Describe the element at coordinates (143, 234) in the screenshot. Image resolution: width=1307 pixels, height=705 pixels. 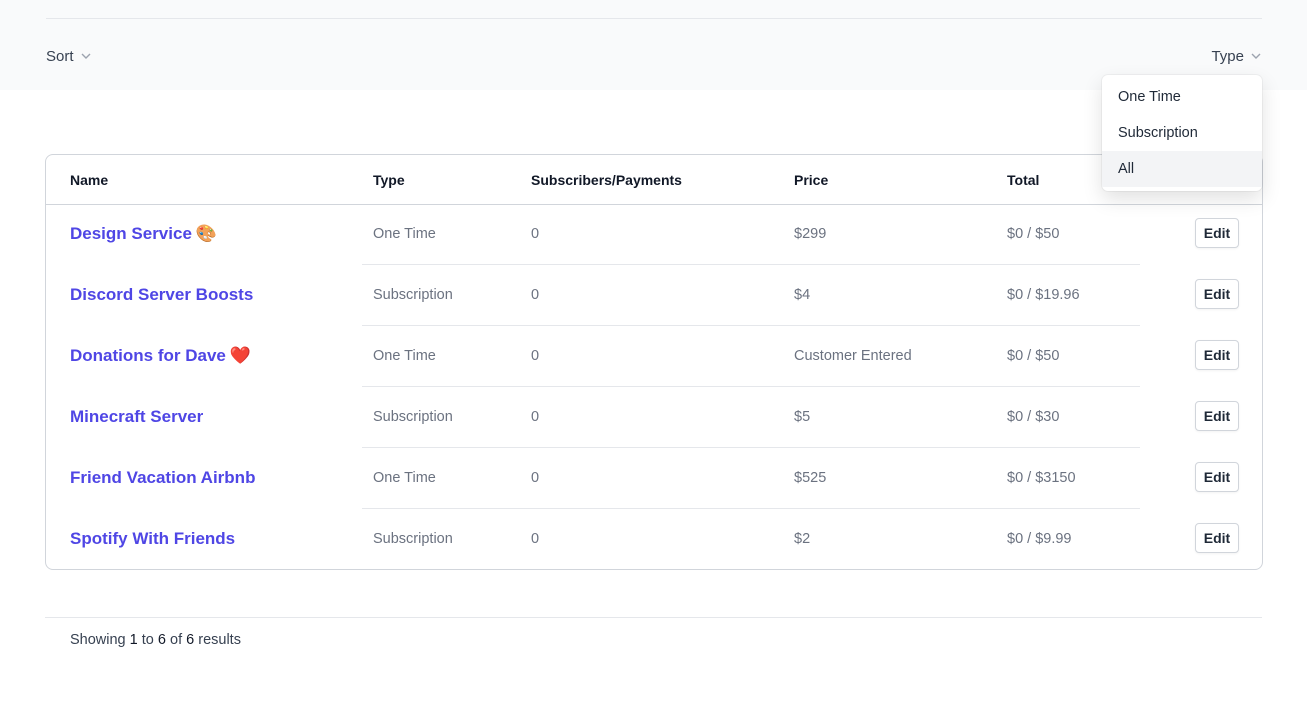
I see `product-name-link: Design Service 🎨` at that location.